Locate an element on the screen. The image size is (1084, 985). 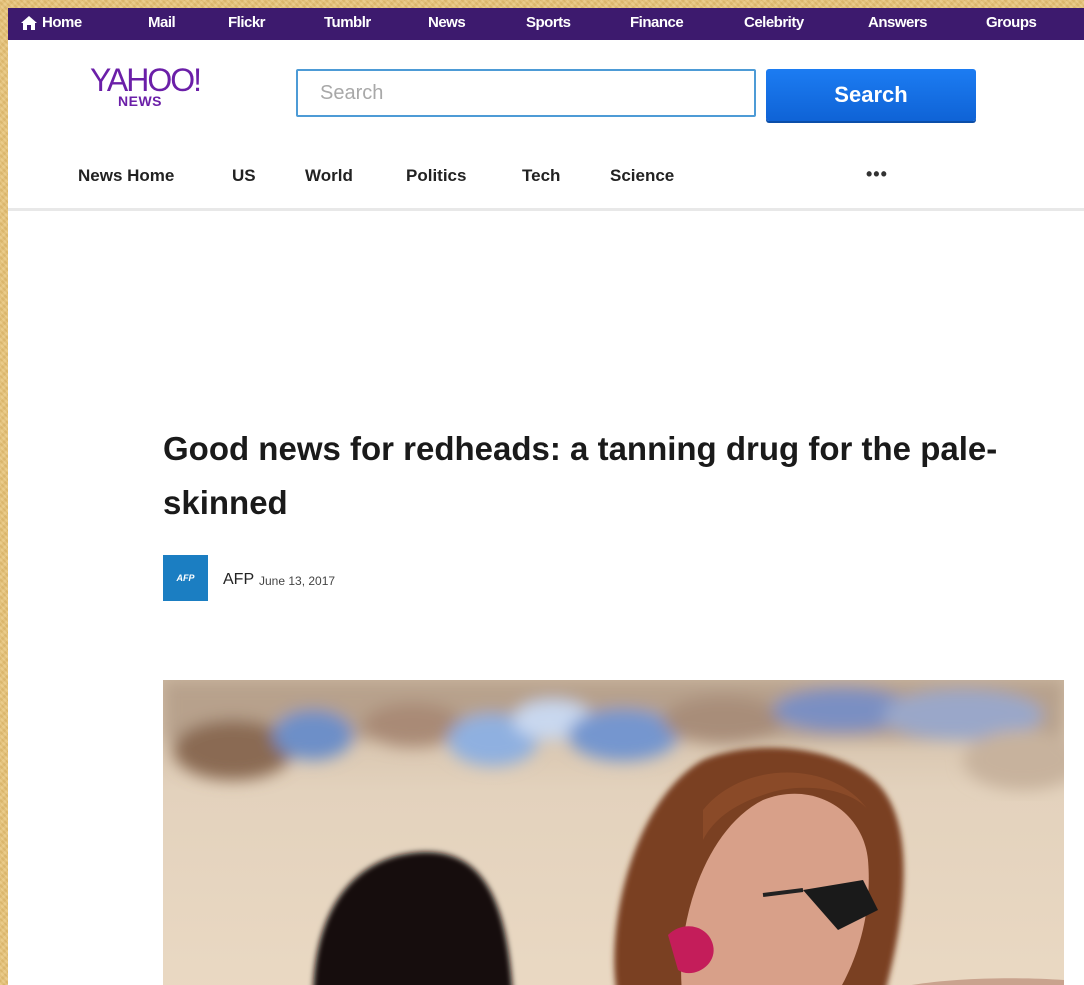
top-nav-home: Home is located at coordinates (51, 24).